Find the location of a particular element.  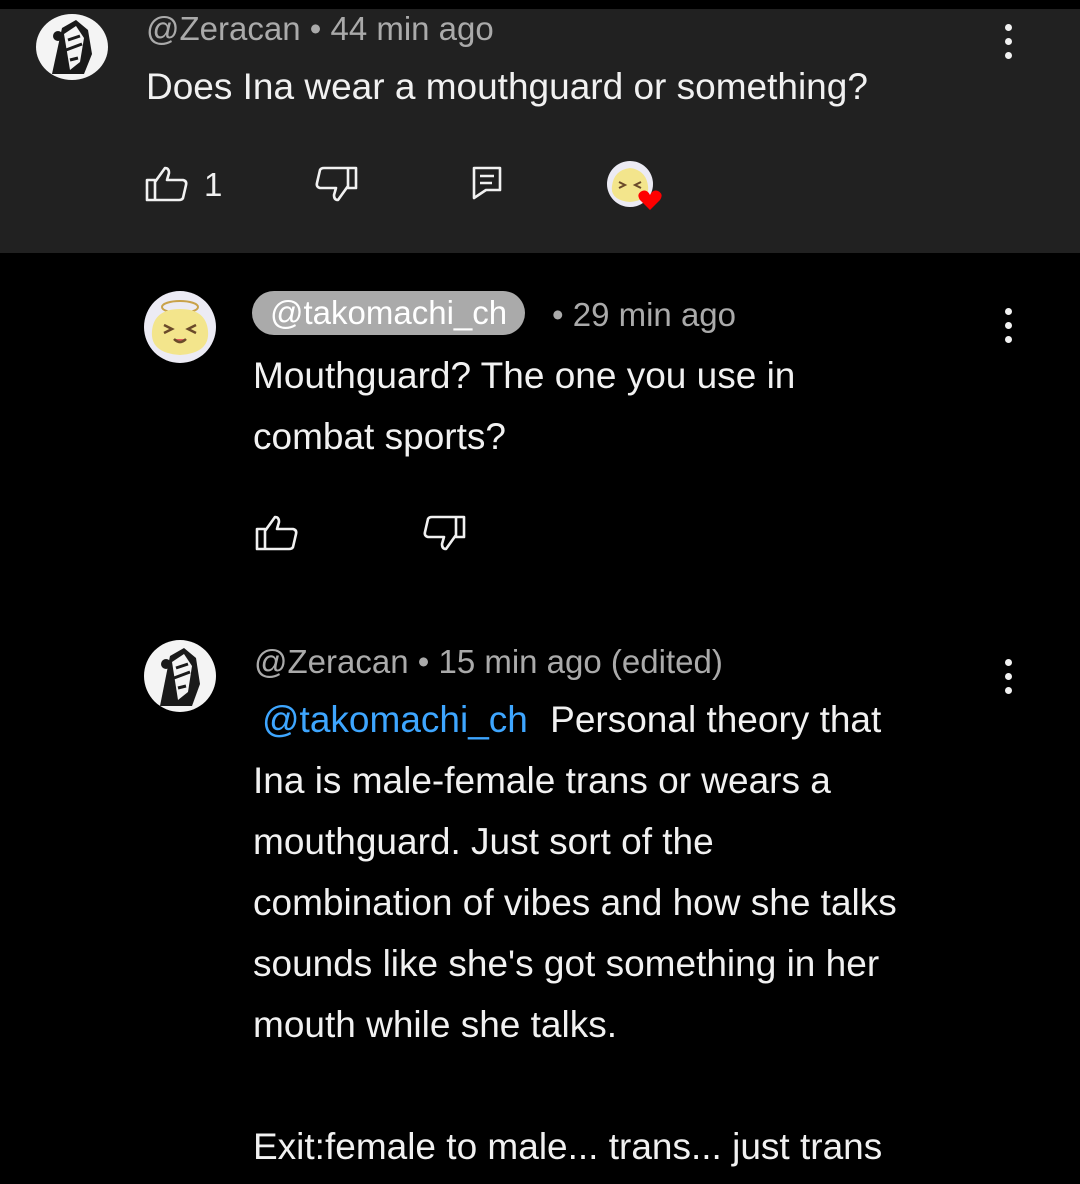

reply-icon is located at coordinates (487, 183).